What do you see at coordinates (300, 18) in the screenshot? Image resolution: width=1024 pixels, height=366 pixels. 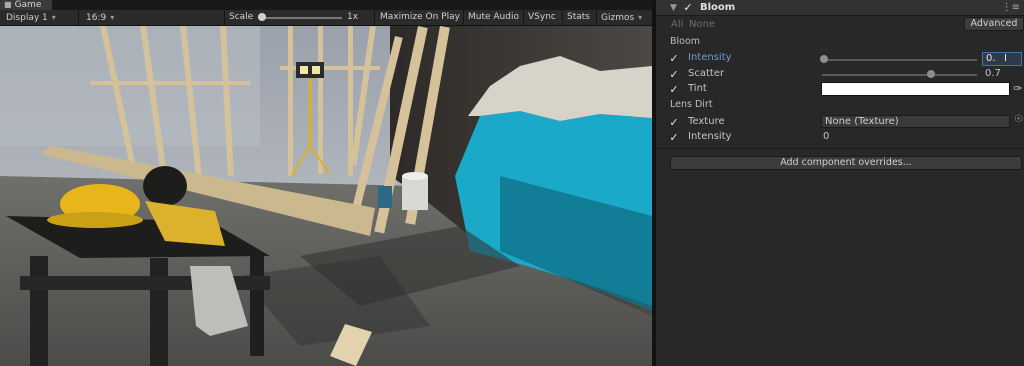 I see `scale-slider` at bounding box center [300, 18].